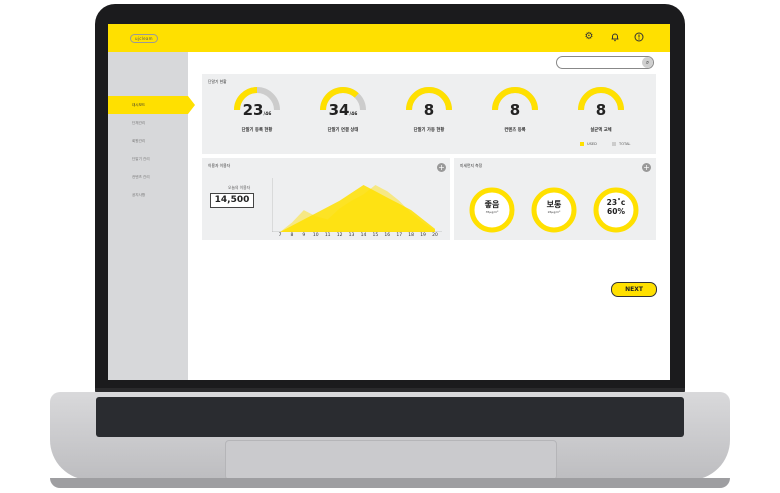  What do you see at coordinates (327, 235) in the screenshot?
I see `x-tick-label: 11` at bounding box center [327, 235].